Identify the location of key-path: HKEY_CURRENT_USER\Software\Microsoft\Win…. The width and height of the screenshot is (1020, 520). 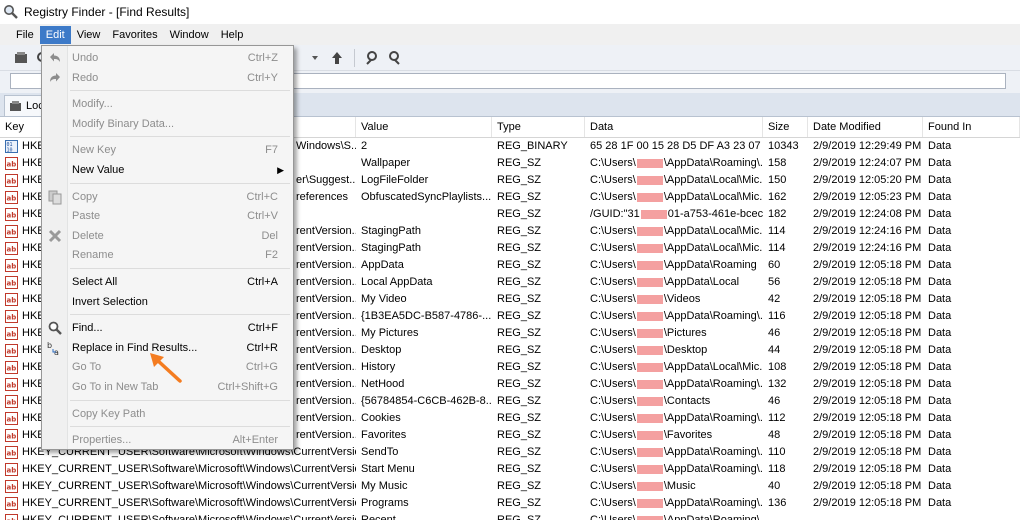
(189, 503).